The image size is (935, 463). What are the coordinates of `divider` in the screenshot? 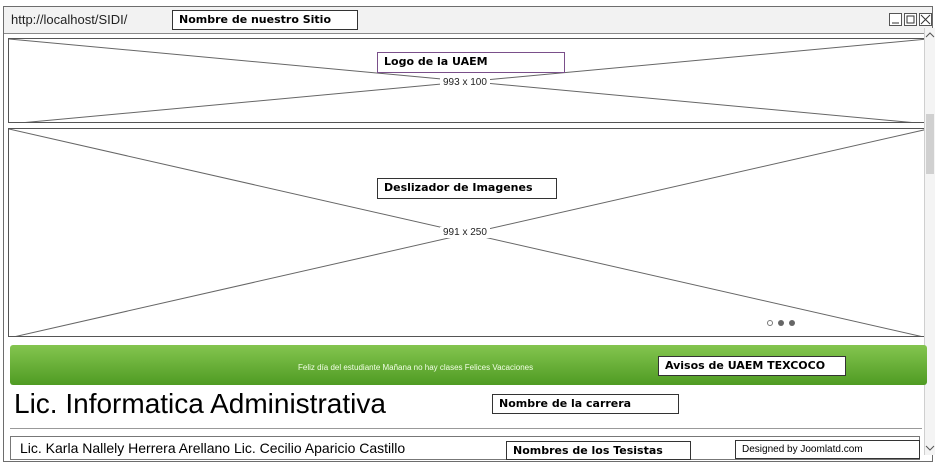 It's located at (466, 428).